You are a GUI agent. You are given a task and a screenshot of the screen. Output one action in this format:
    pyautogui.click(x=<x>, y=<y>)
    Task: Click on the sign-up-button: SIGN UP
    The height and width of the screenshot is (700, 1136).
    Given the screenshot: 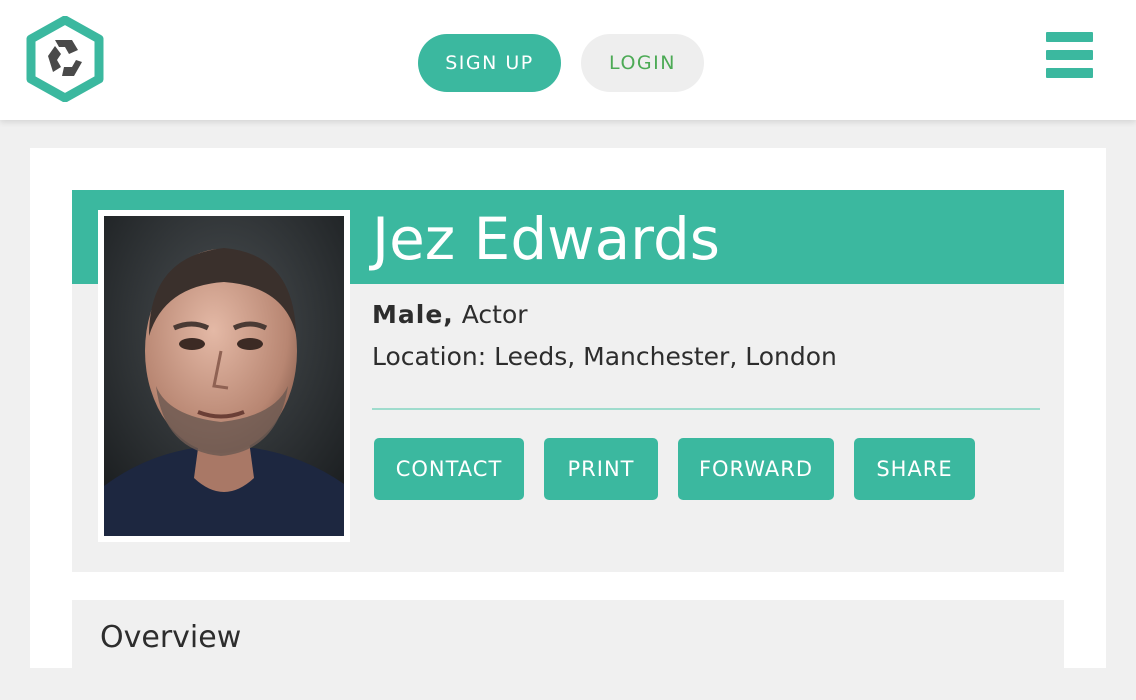 What is the action you would take?
    pyautogui.click(x=489, y=63)
    